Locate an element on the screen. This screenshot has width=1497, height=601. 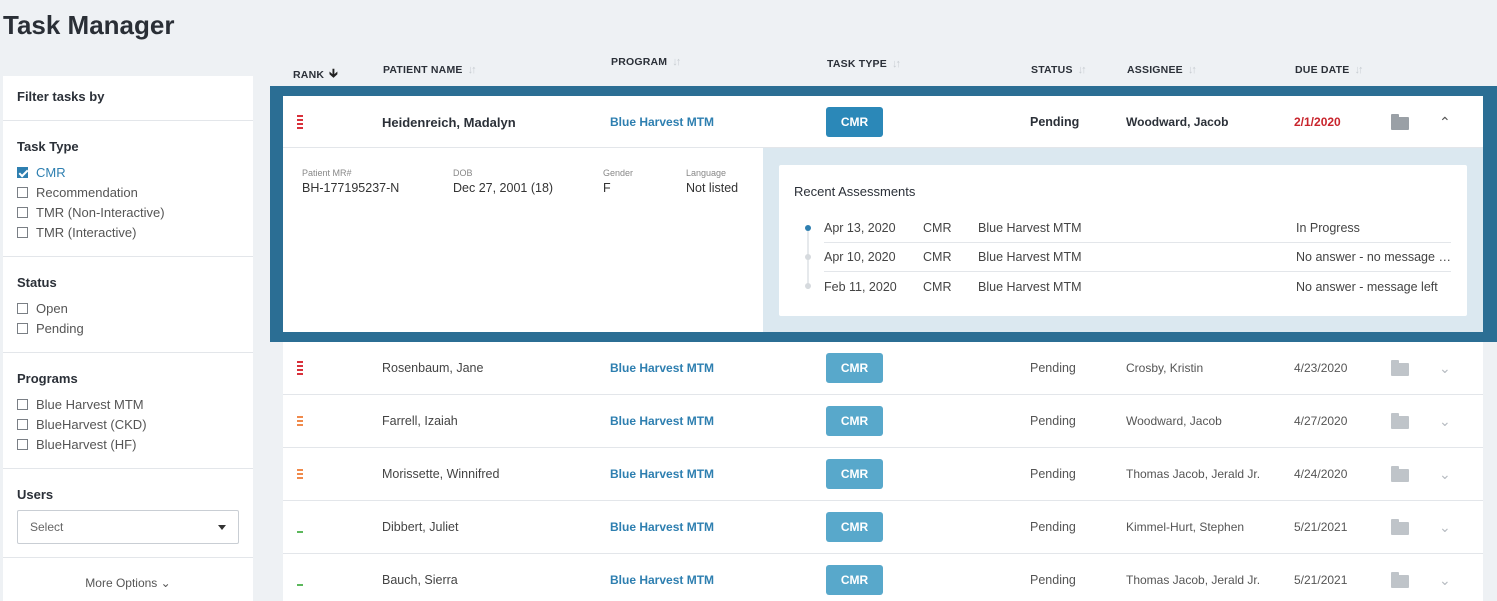
column-header-assignee: ASSIGNEE ↓↑ is located at coordinates (1162, 70).